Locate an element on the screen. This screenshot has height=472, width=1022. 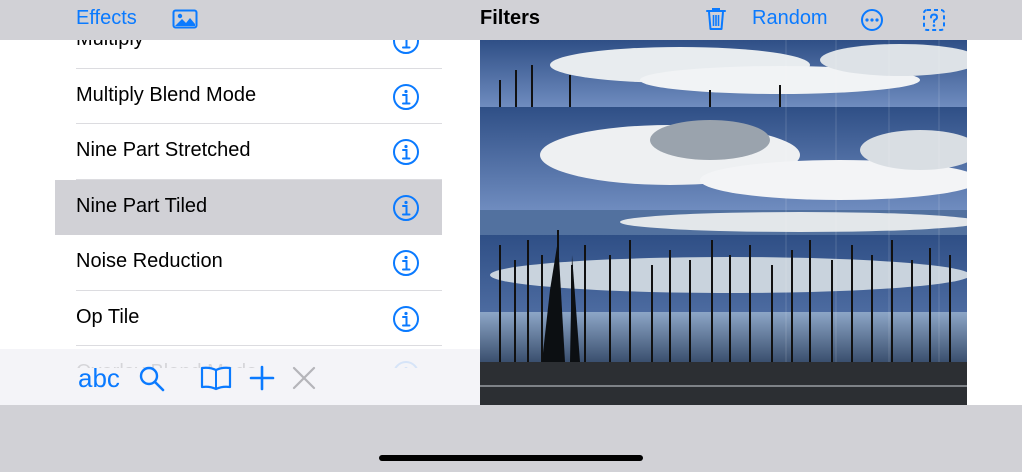
filter-row-label: Op Tile is located at coordinates (108, 316).